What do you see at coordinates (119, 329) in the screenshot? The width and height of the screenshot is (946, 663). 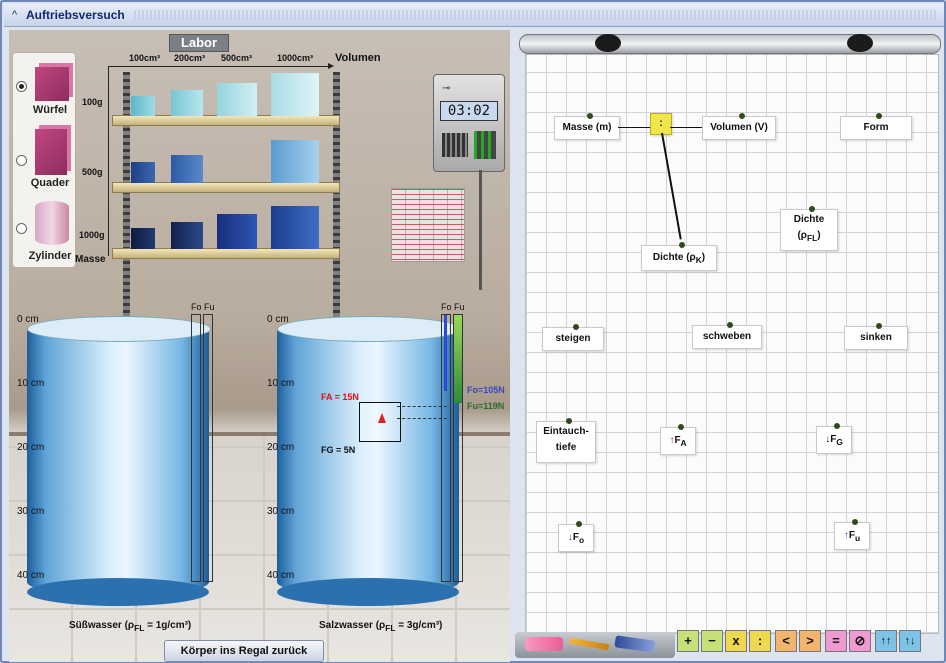 I see `tank-top` at bounding box center [119, 329].